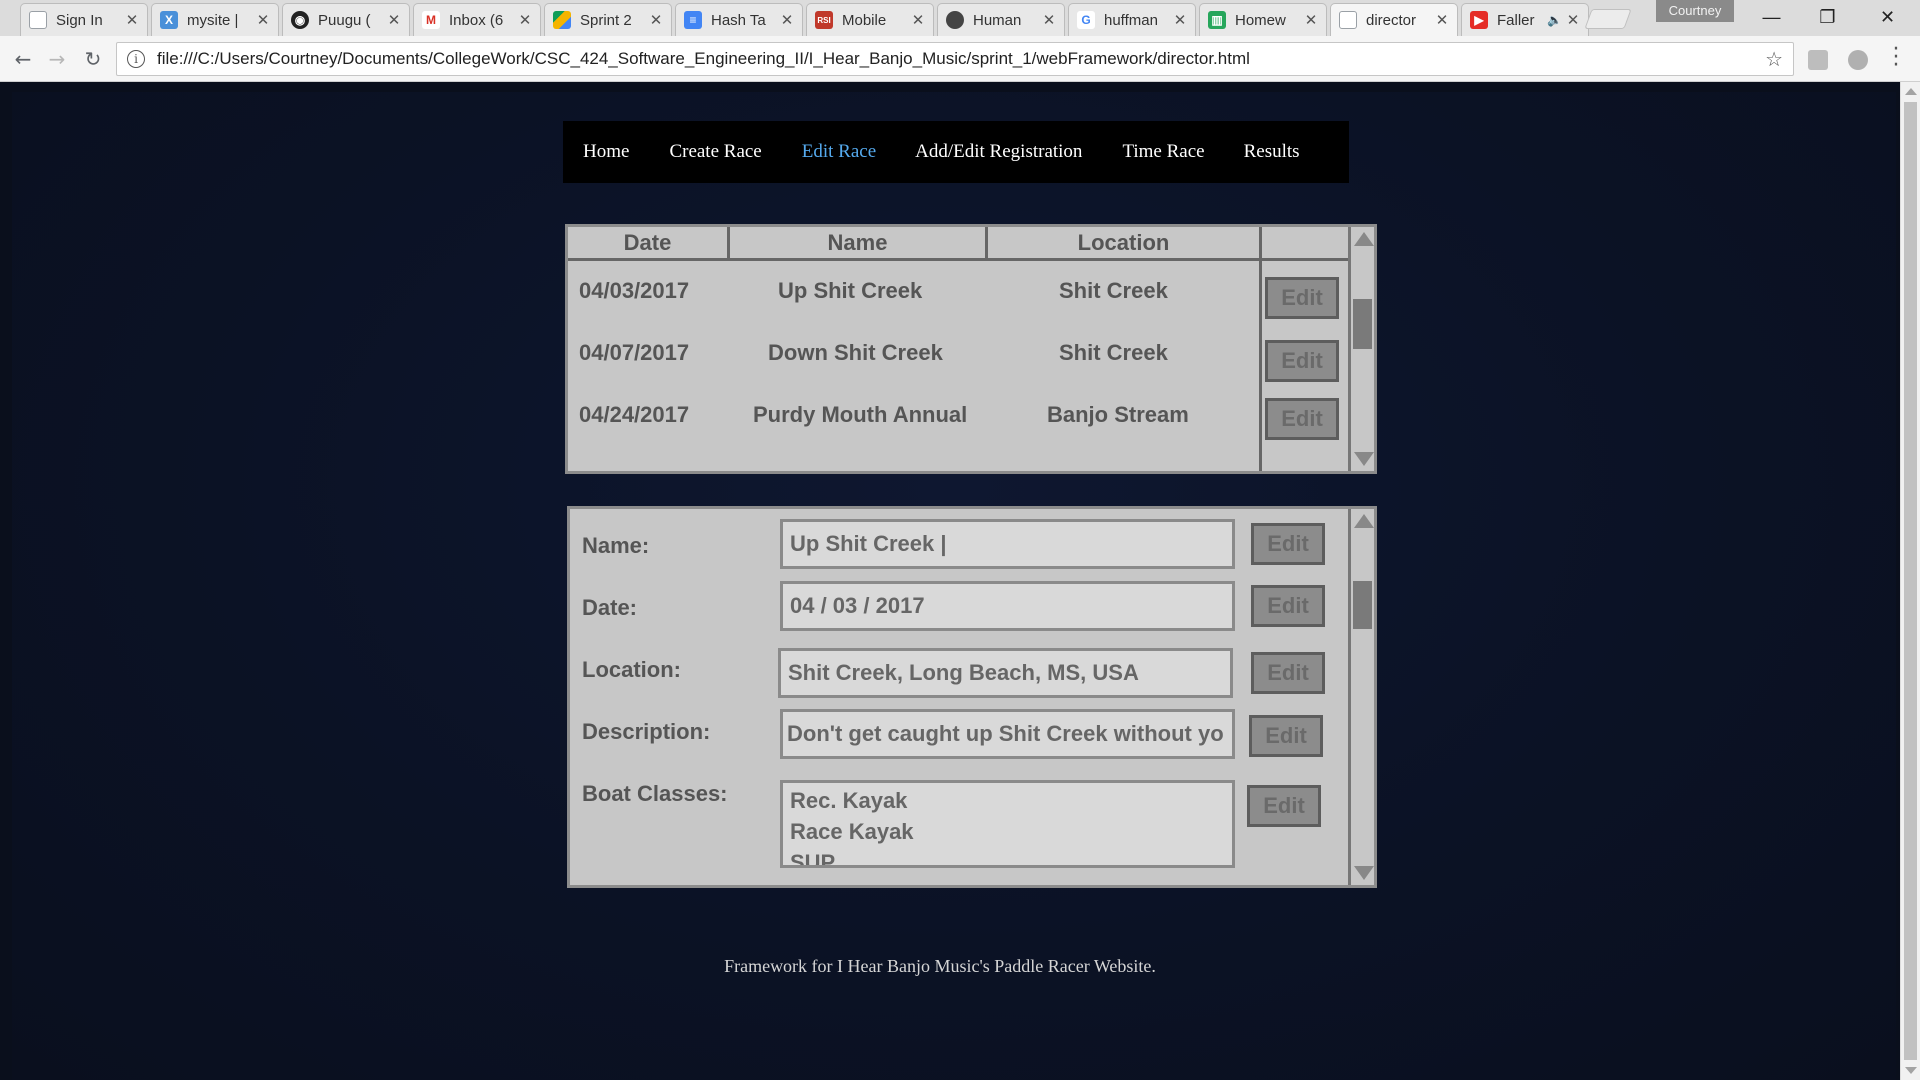 Image resolution: width=1920 pixels, height=1080 pixels. I want to click on column-header-name: Name, so click(859, 242).